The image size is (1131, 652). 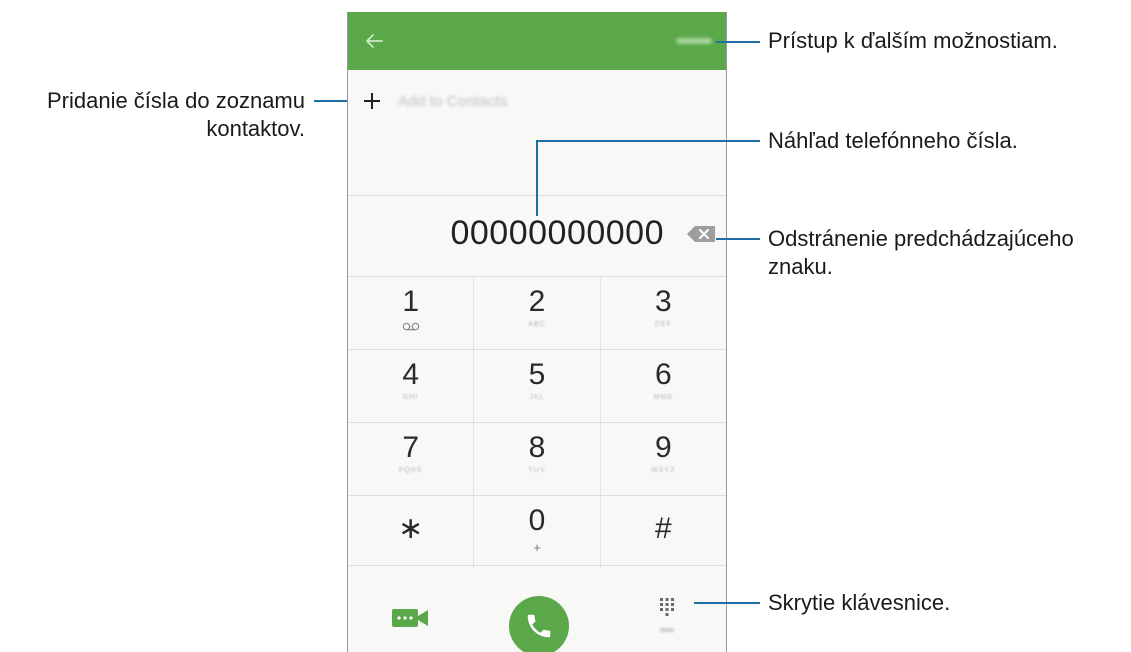 What do you see at coordinates (738, 42) in the screenshot?
I see `callout-line-more-options` at bounding box center [738, 42].